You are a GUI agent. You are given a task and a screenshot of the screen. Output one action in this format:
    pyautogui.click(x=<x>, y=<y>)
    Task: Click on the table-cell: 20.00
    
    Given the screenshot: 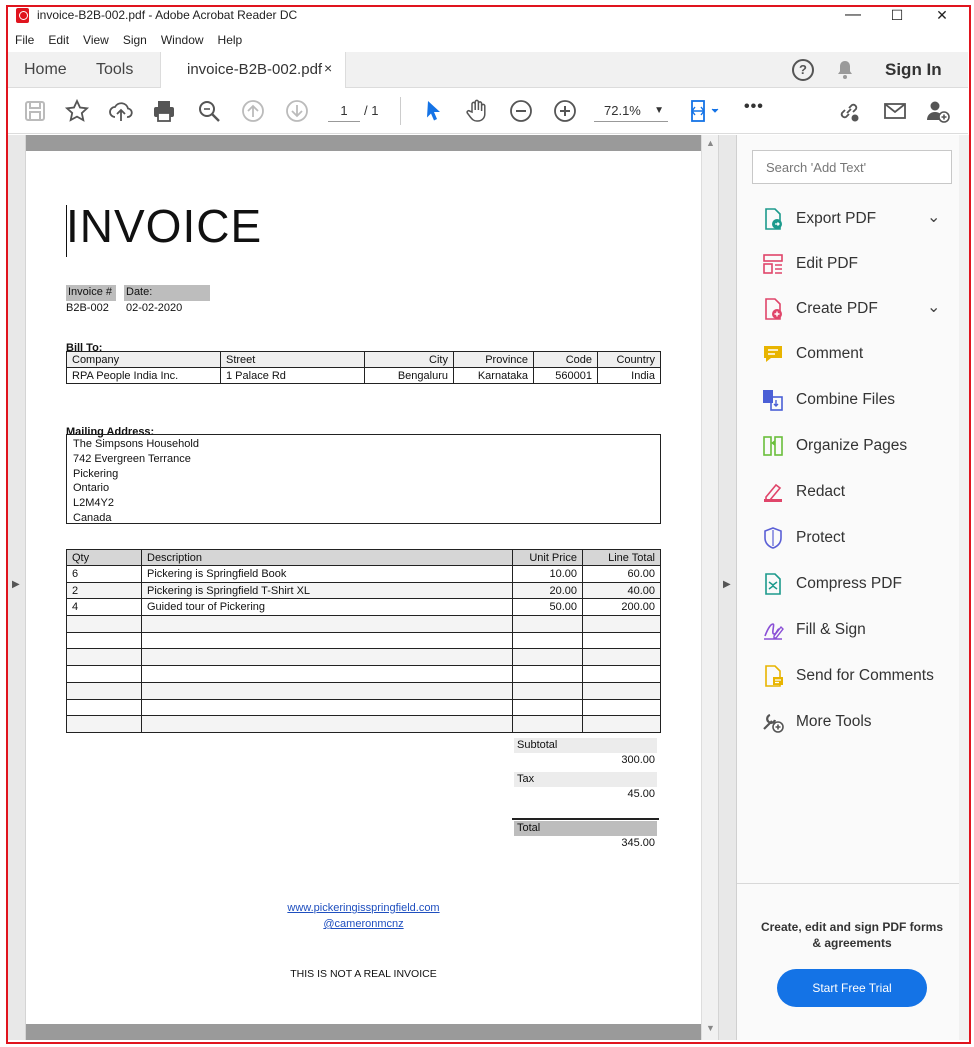 What is the action you would take?
    pyautogui.click(x=547, y=590)
    